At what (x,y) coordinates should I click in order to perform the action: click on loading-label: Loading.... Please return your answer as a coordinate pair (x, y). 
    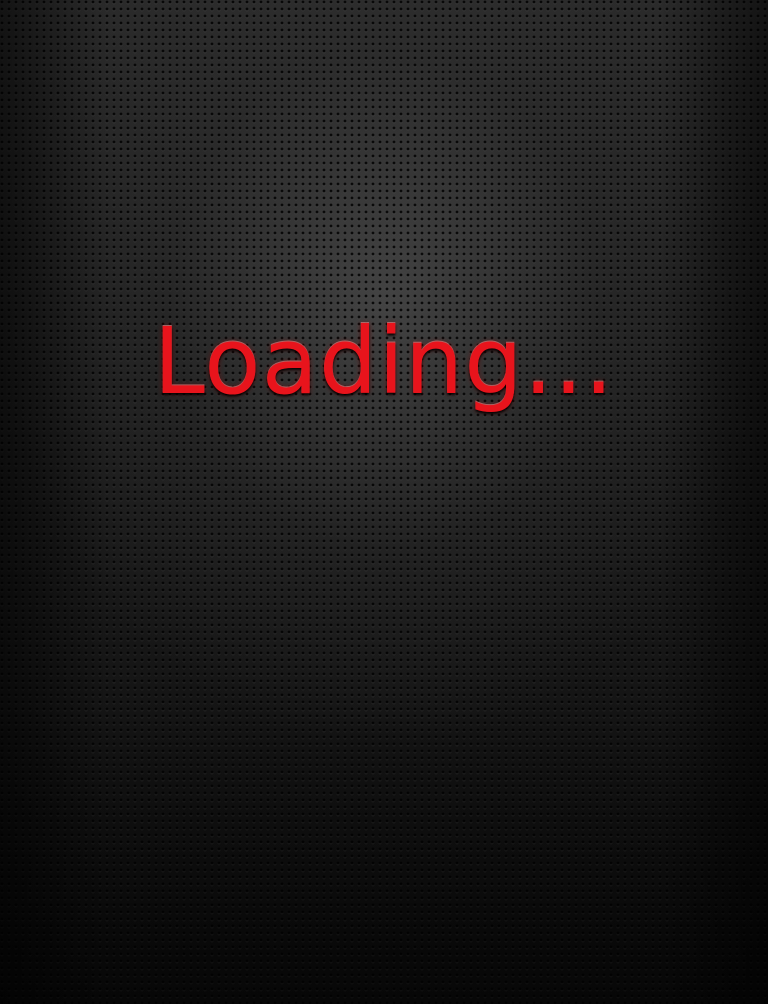
    Looking at the image, I should click on (384, 361).